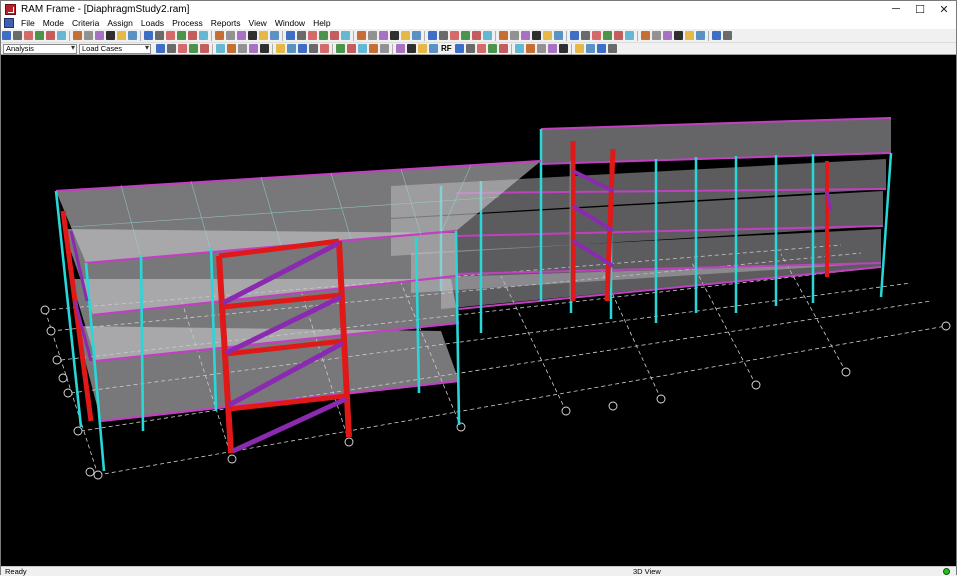 Image resolution: width=957 pixels, height=576 pixels. What do you see at coordinates (290, 23) in the screenshot?
I see `menu-window: Window` at bounding box center [290, 23].